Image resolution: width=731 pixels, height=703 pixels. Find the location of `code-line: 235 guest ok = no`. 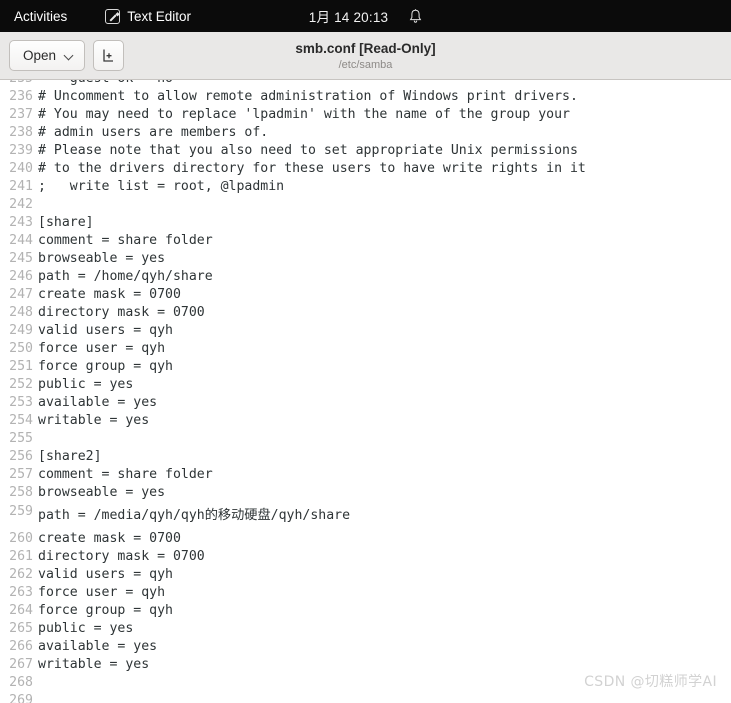

code-line: 235 guest ok = no is located at coordinates (365, 84).